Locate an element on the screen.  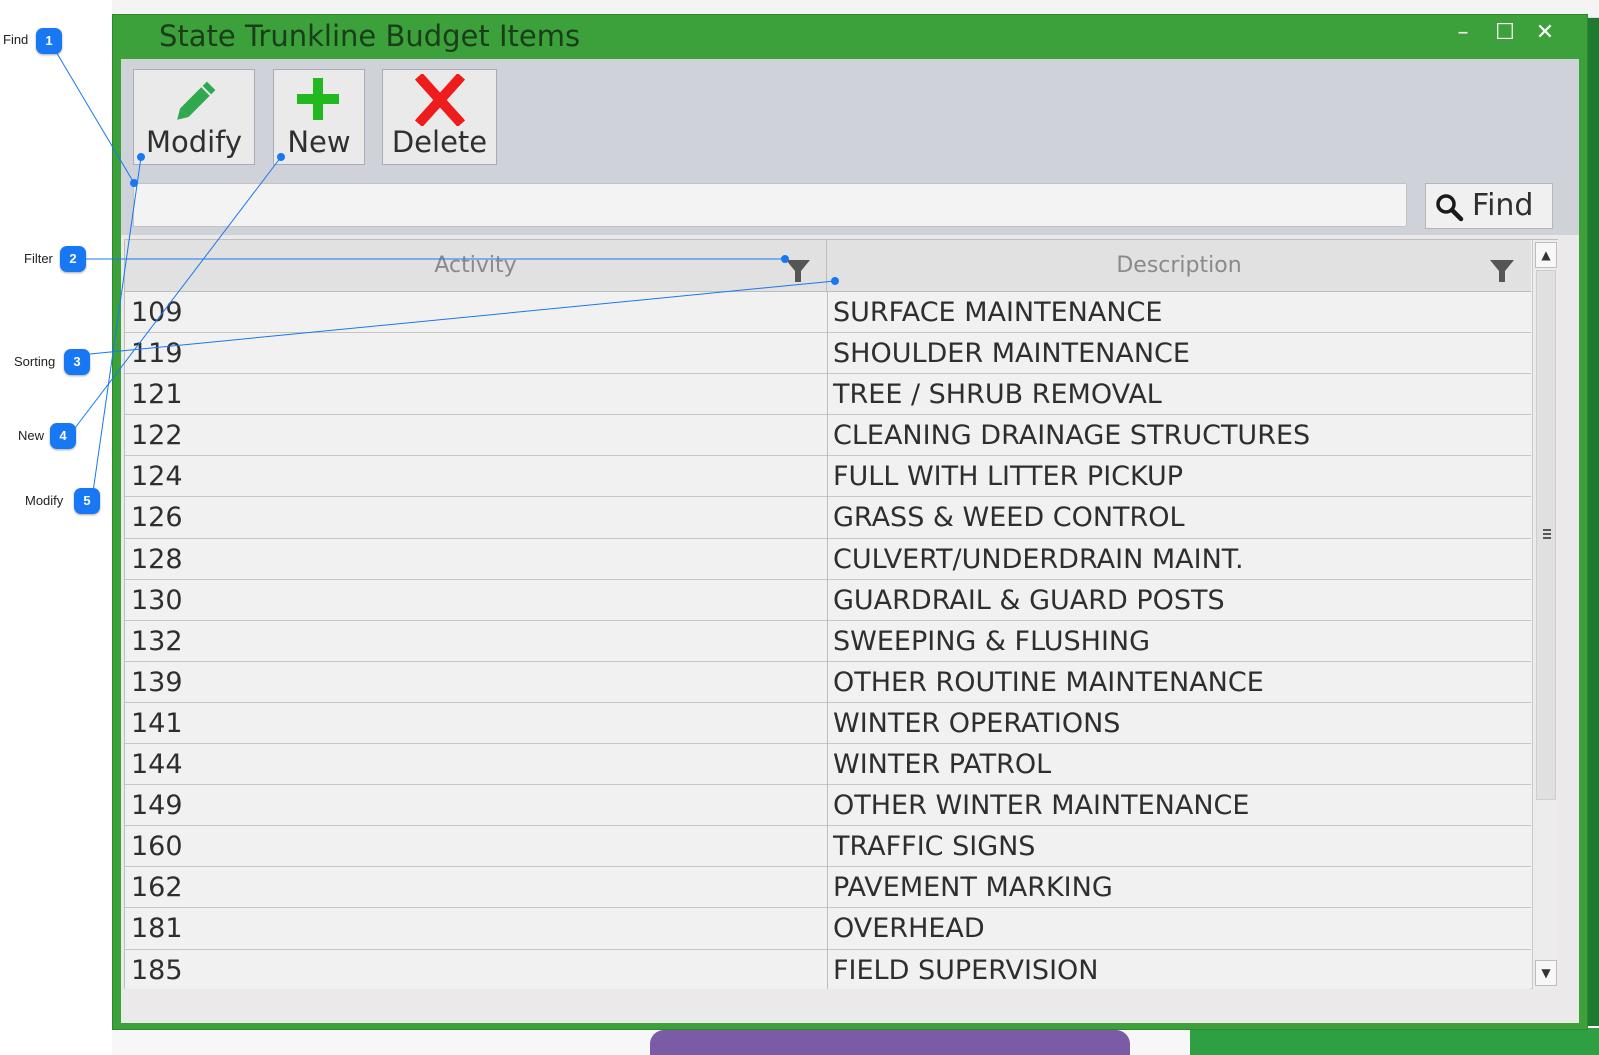
table-row: 119 SHOULDER MAINTENANCE is located at coordinates (828, 354).